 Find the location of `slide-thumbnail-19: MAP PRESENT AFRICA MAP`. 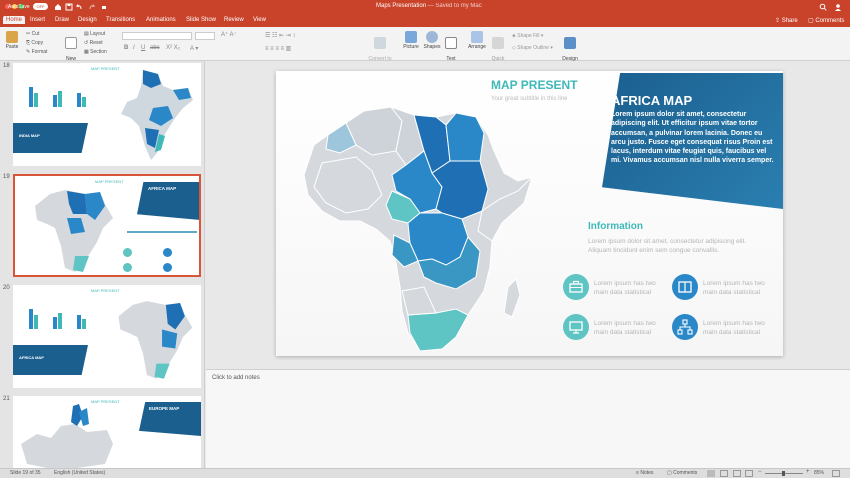

slide-thumbnail-19: MAP PRESENT AFRICA MAP is located at coordinates (107, 225).